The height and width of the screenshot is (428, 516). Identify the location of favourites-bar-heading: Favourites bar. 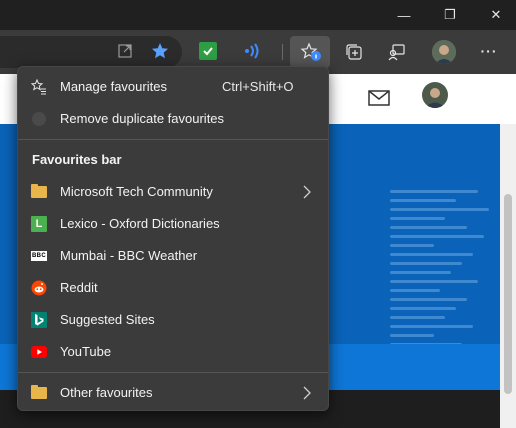
(77, 159).